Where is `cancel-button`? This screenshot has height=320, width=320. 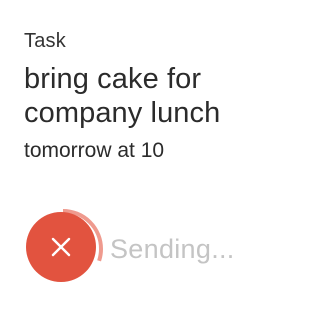 cancel-button is located at coordinates (61, 247).